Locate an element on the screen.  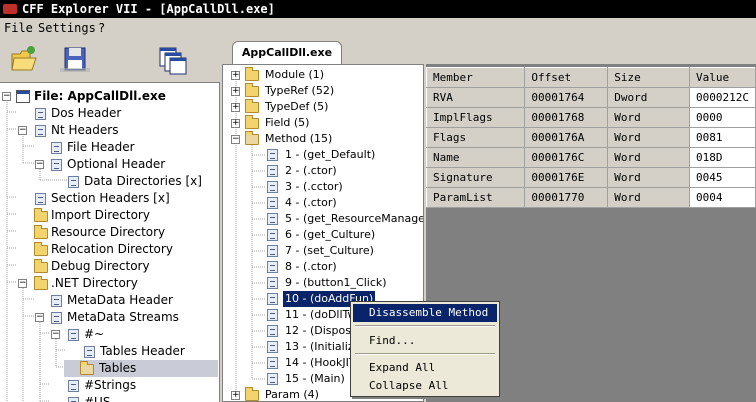
method-row: 3 - (.cctor) is located at coordinates (343, 187).